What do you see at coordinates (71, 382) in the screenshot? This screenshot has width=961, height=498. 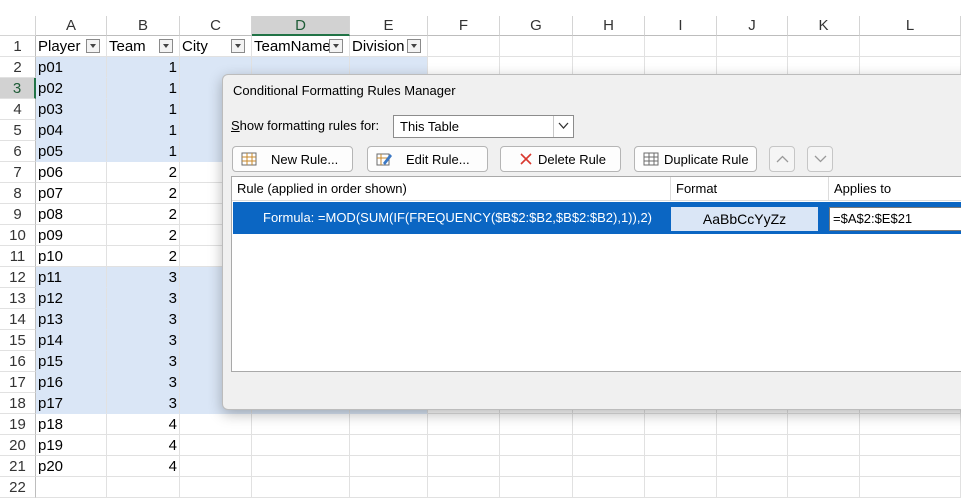 I see `player-cell: p16` at bounding box center [71, 382].